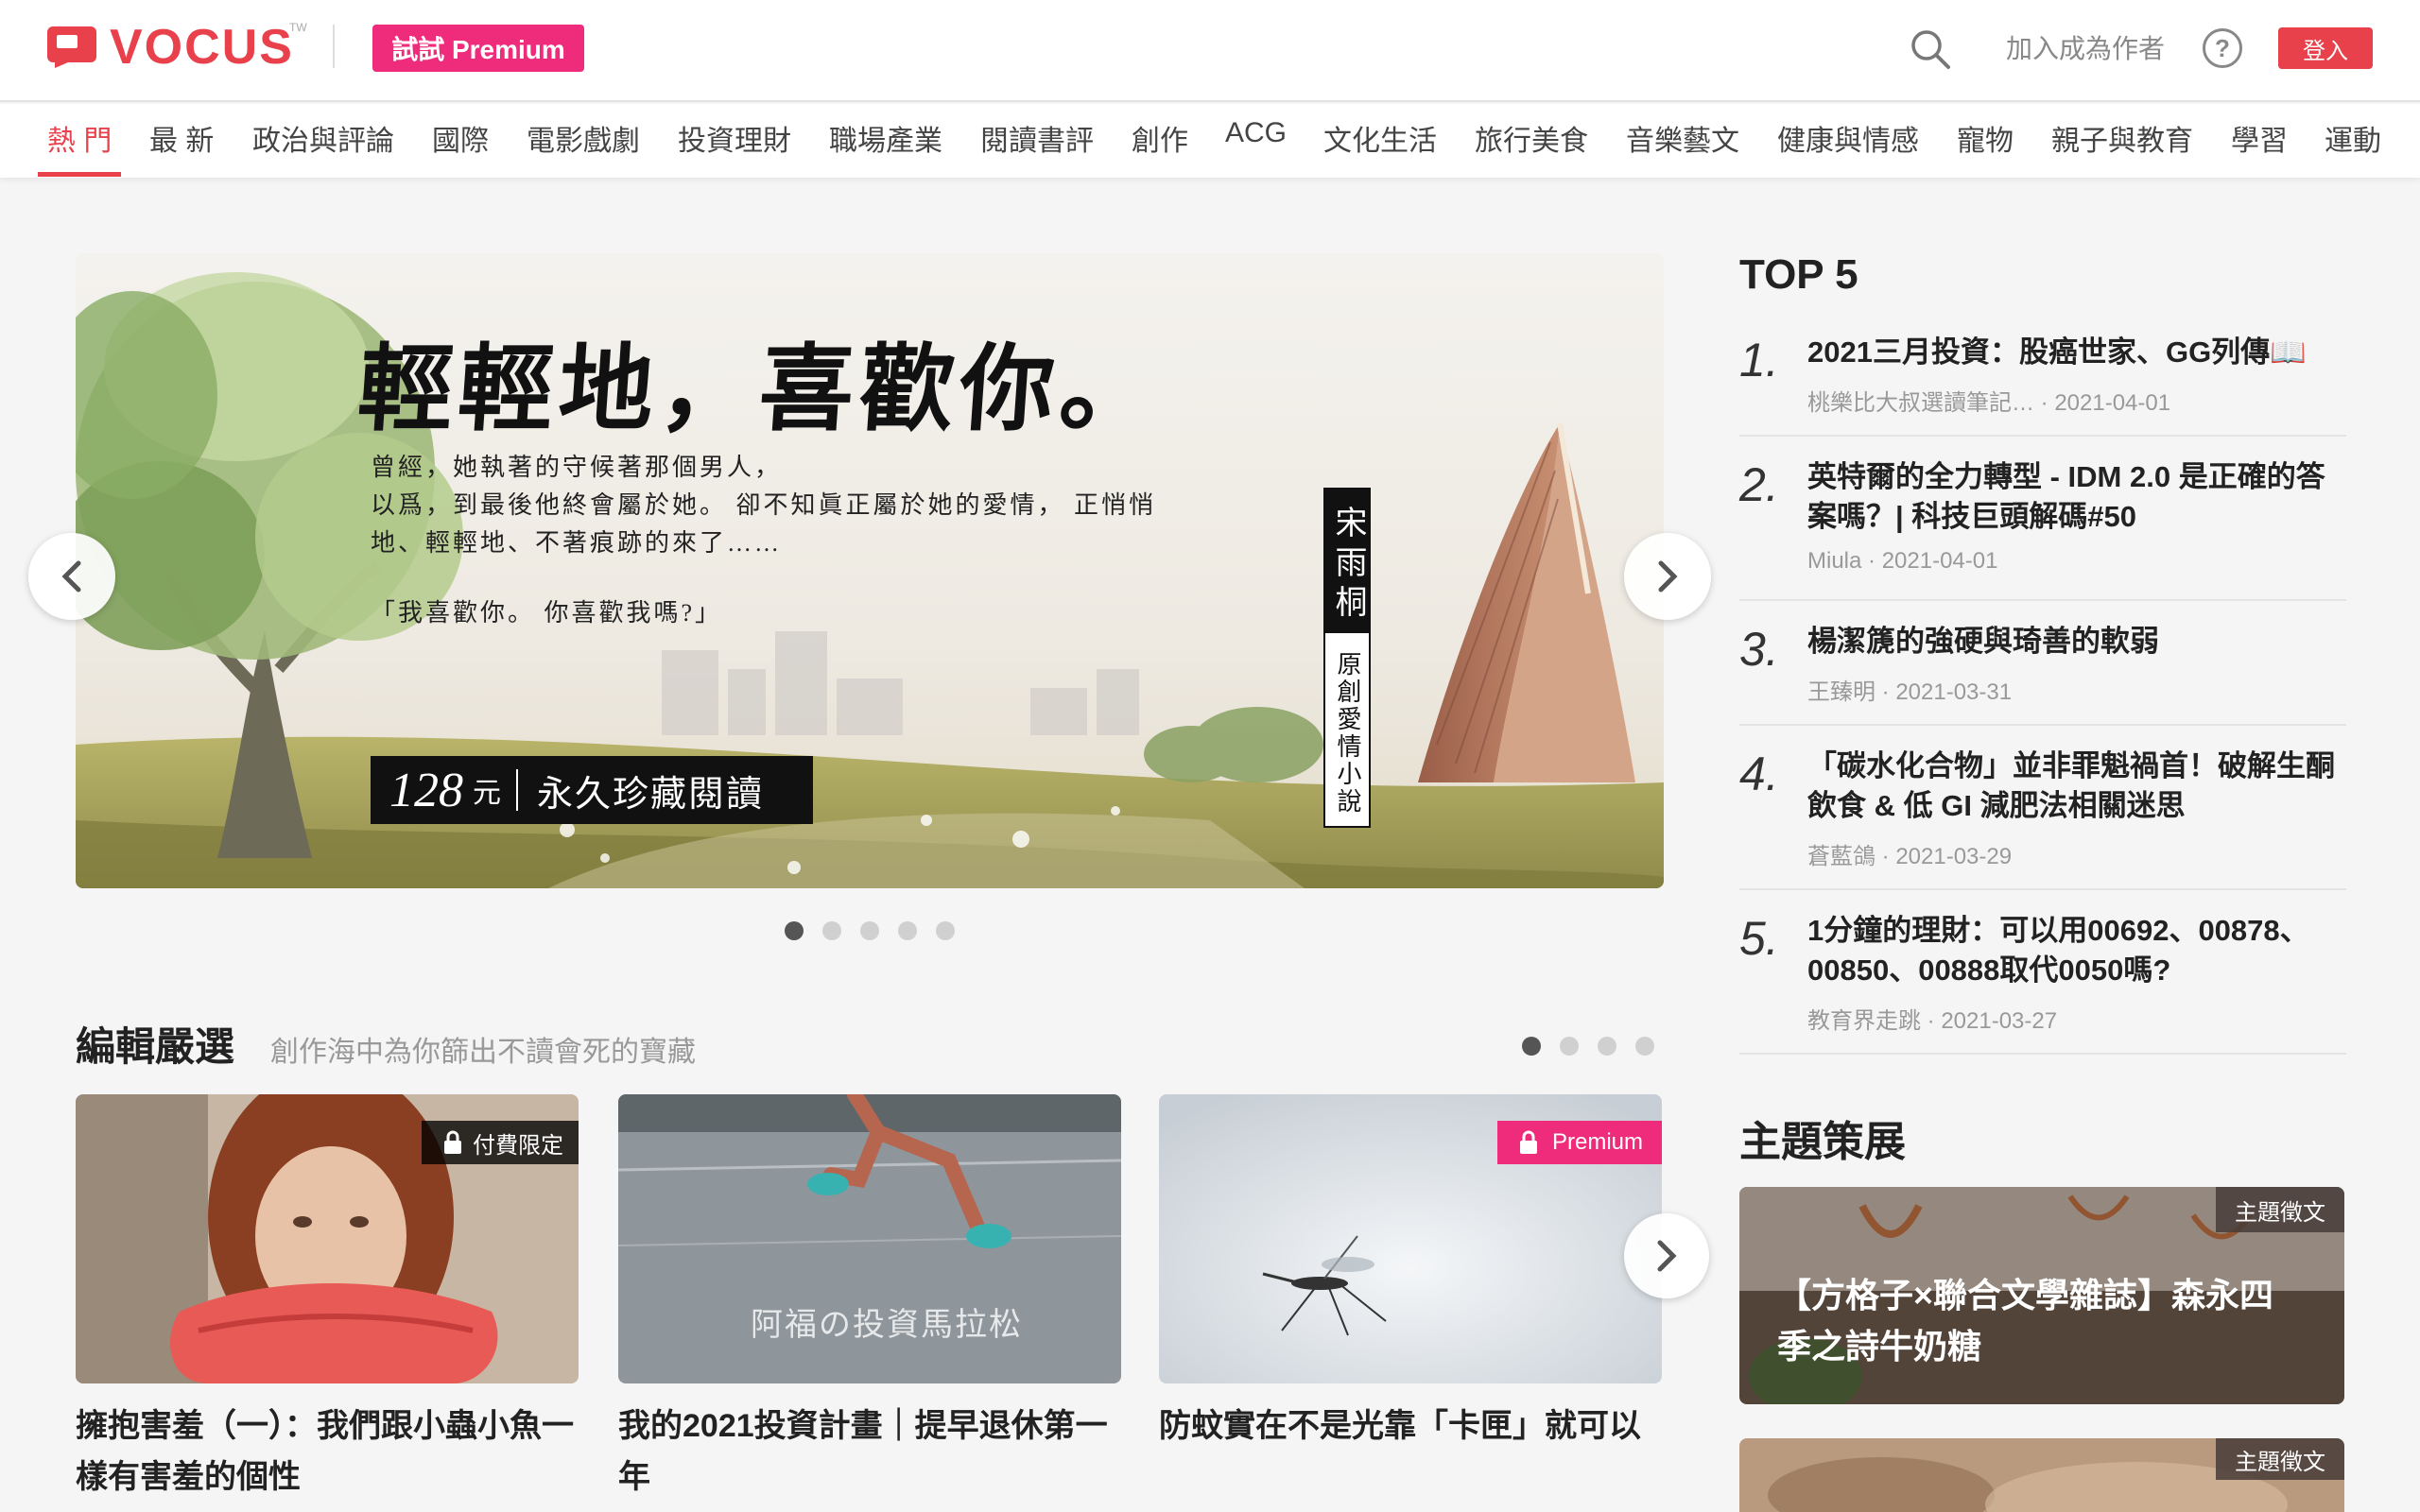 The height and width of the screenshot is (1512, 2420). I want to click on pick-card: 付費限定 擁抱害羞（一）：我們跟小蟲小魚一樣有害羞的個性, so click(327, 1298).